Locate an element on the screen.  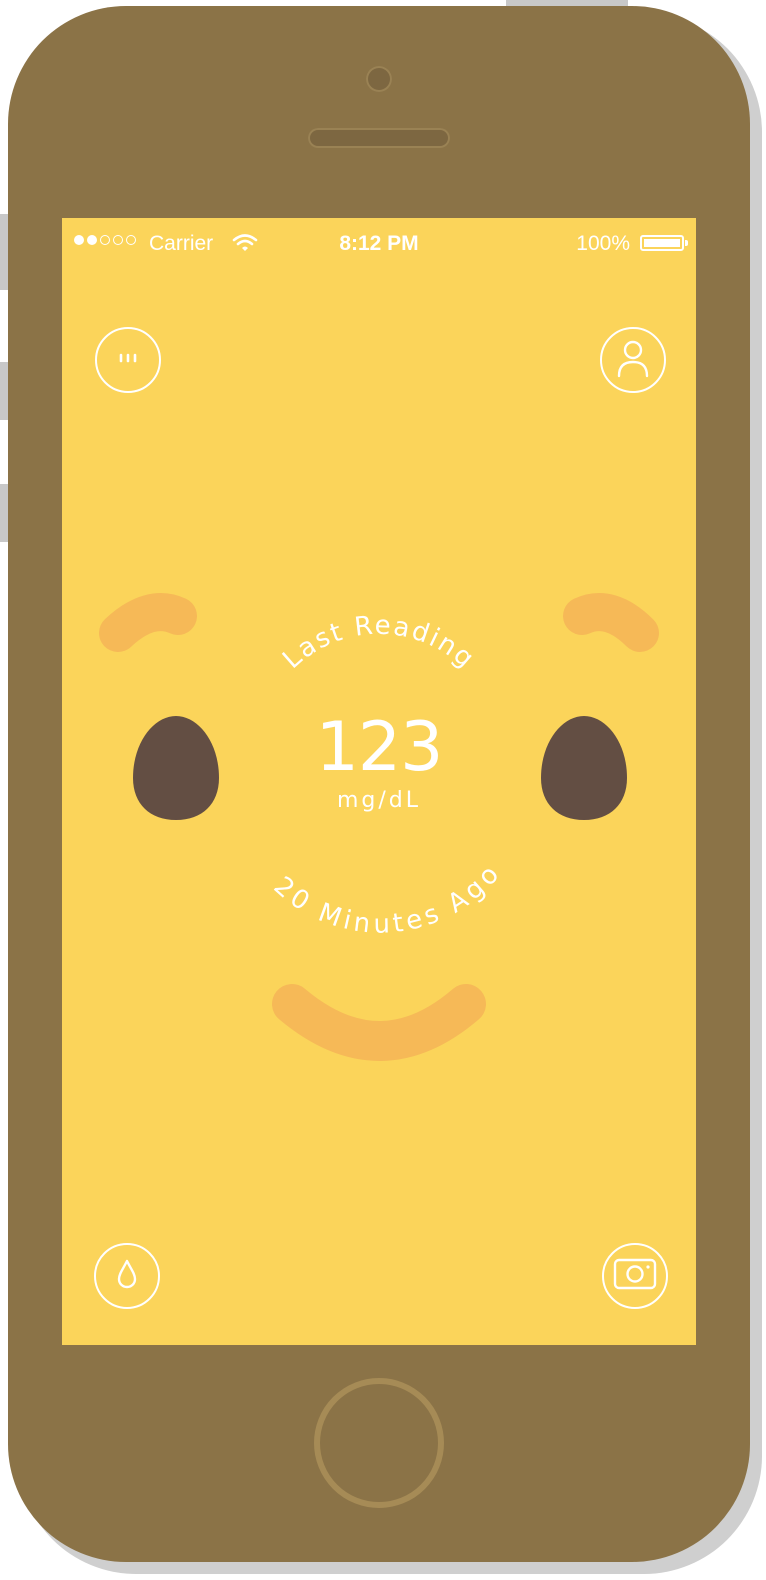
home-button is located at coordinates (379, 1443).